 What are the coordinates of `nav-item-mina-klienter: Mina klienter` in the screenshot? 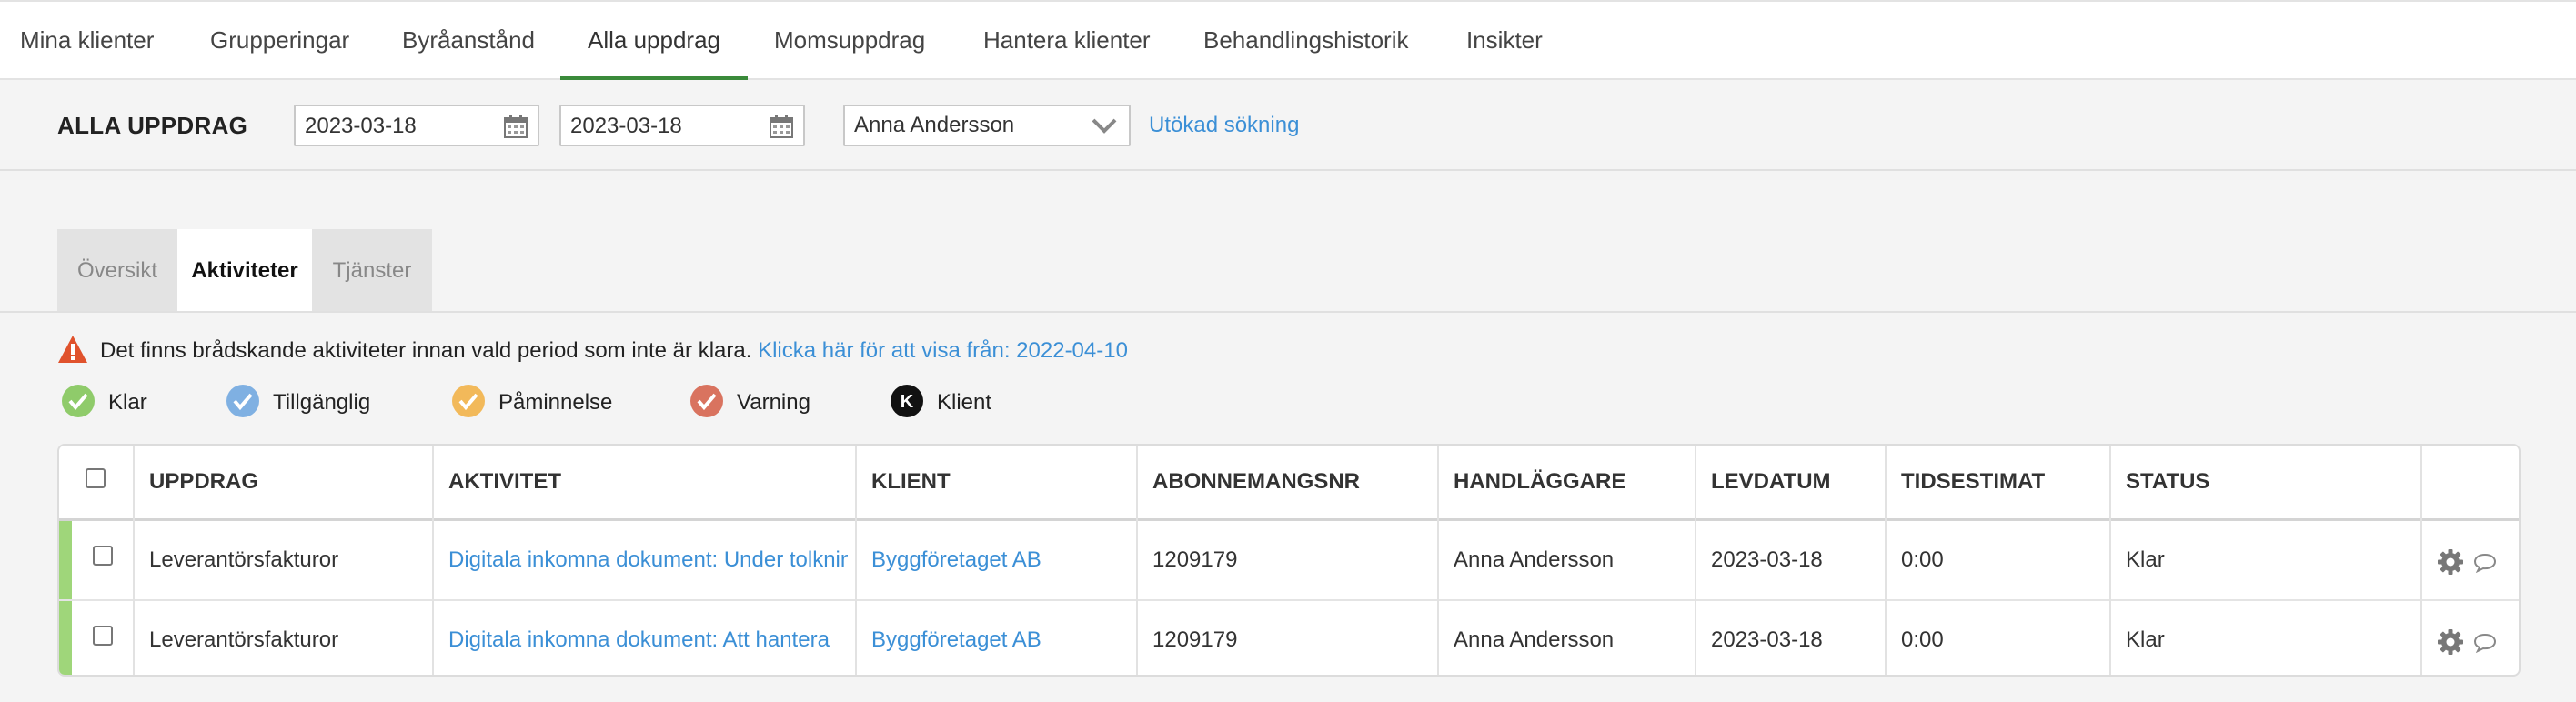 It's located at (87, 41).